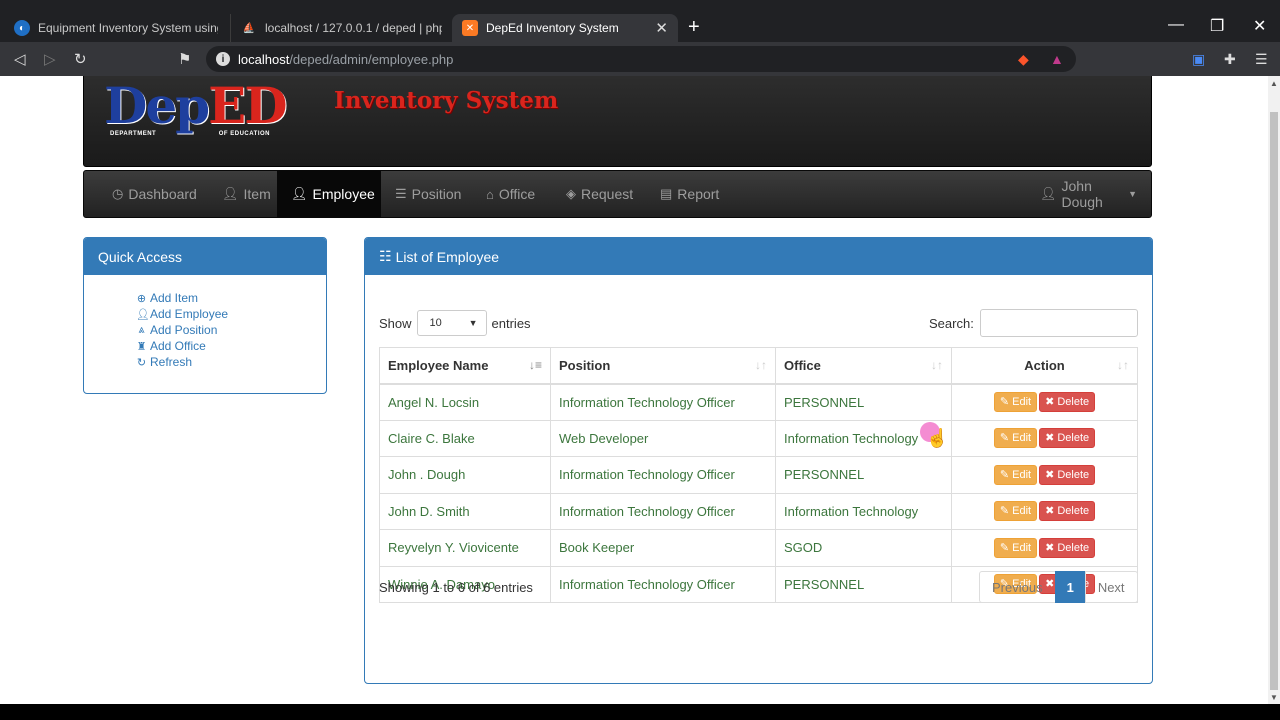 This screenshot has width=1280, height=720. Describe the element at coordinates (937, 438) in the screenshot. I see `hand-cursor-icon: ☝` at that location.